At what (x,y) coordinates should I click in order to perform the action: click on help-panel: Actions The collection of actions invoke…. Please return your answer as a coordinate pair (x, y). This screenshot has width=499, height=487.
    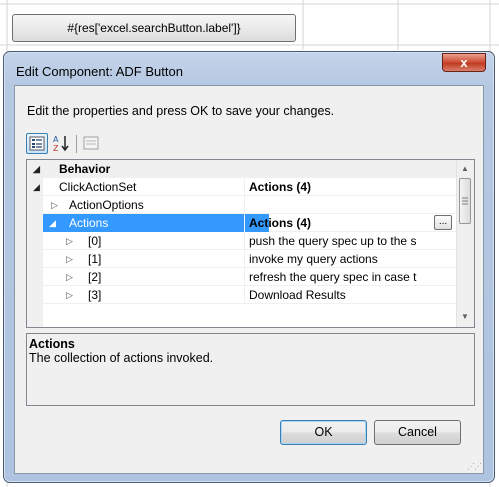
    Looking at the image, I should click on (250, 369).